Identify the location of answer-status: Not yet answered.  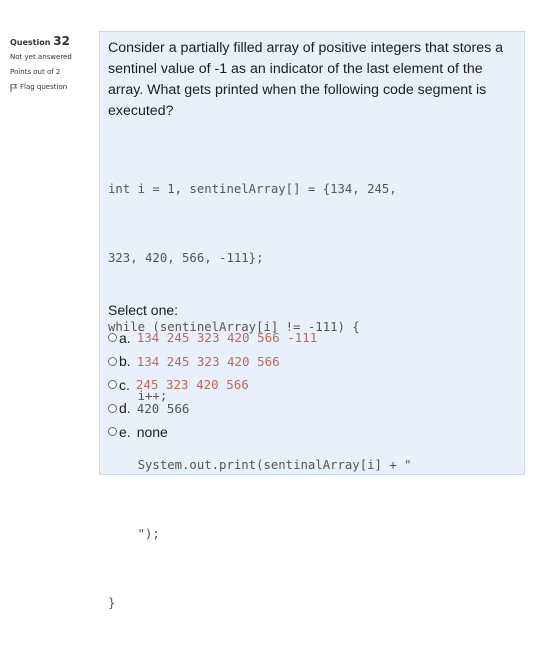
(41, 57).